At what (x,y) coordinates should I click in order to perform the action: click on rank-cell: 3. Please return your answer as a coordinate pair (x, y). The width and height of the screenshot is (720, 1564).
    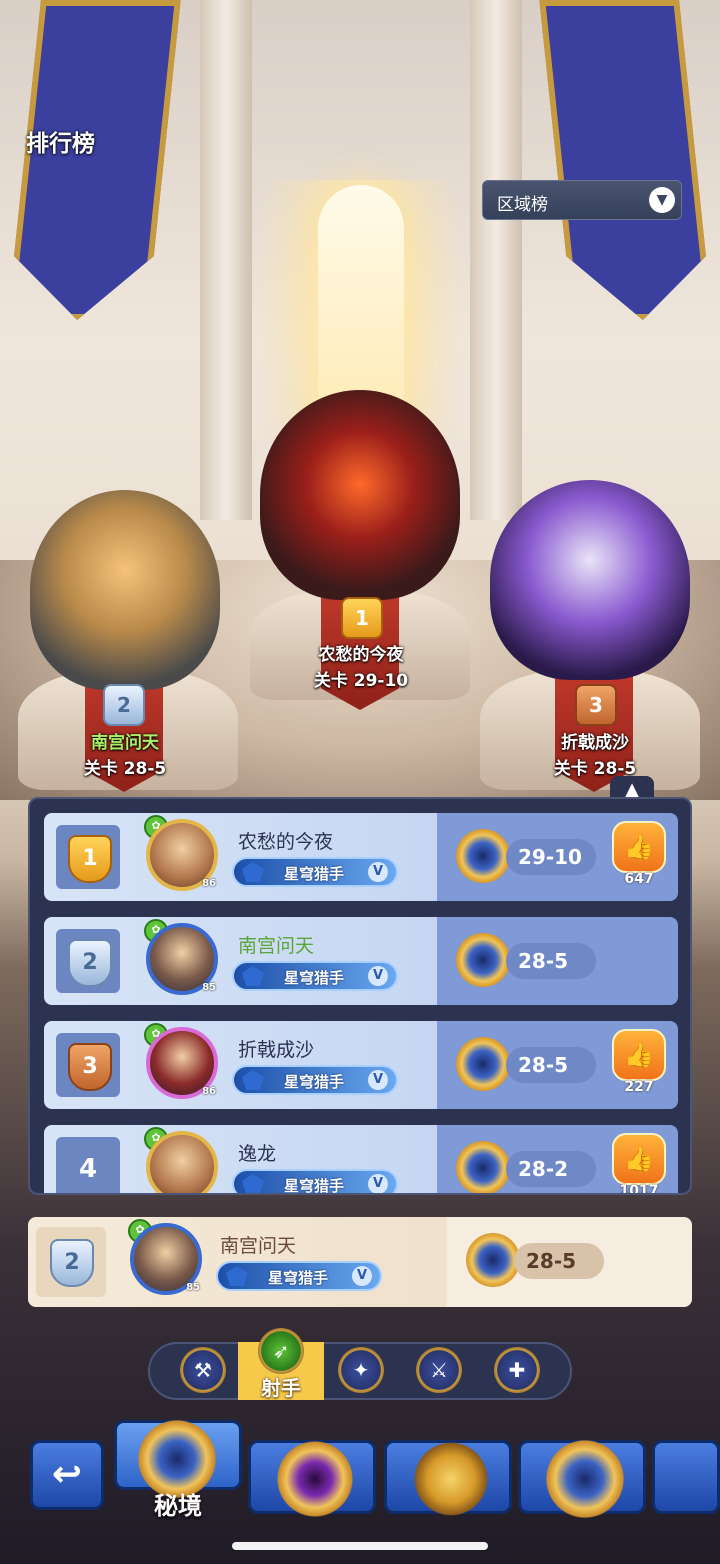
    Looking at the image, I should click on (88, 1065).